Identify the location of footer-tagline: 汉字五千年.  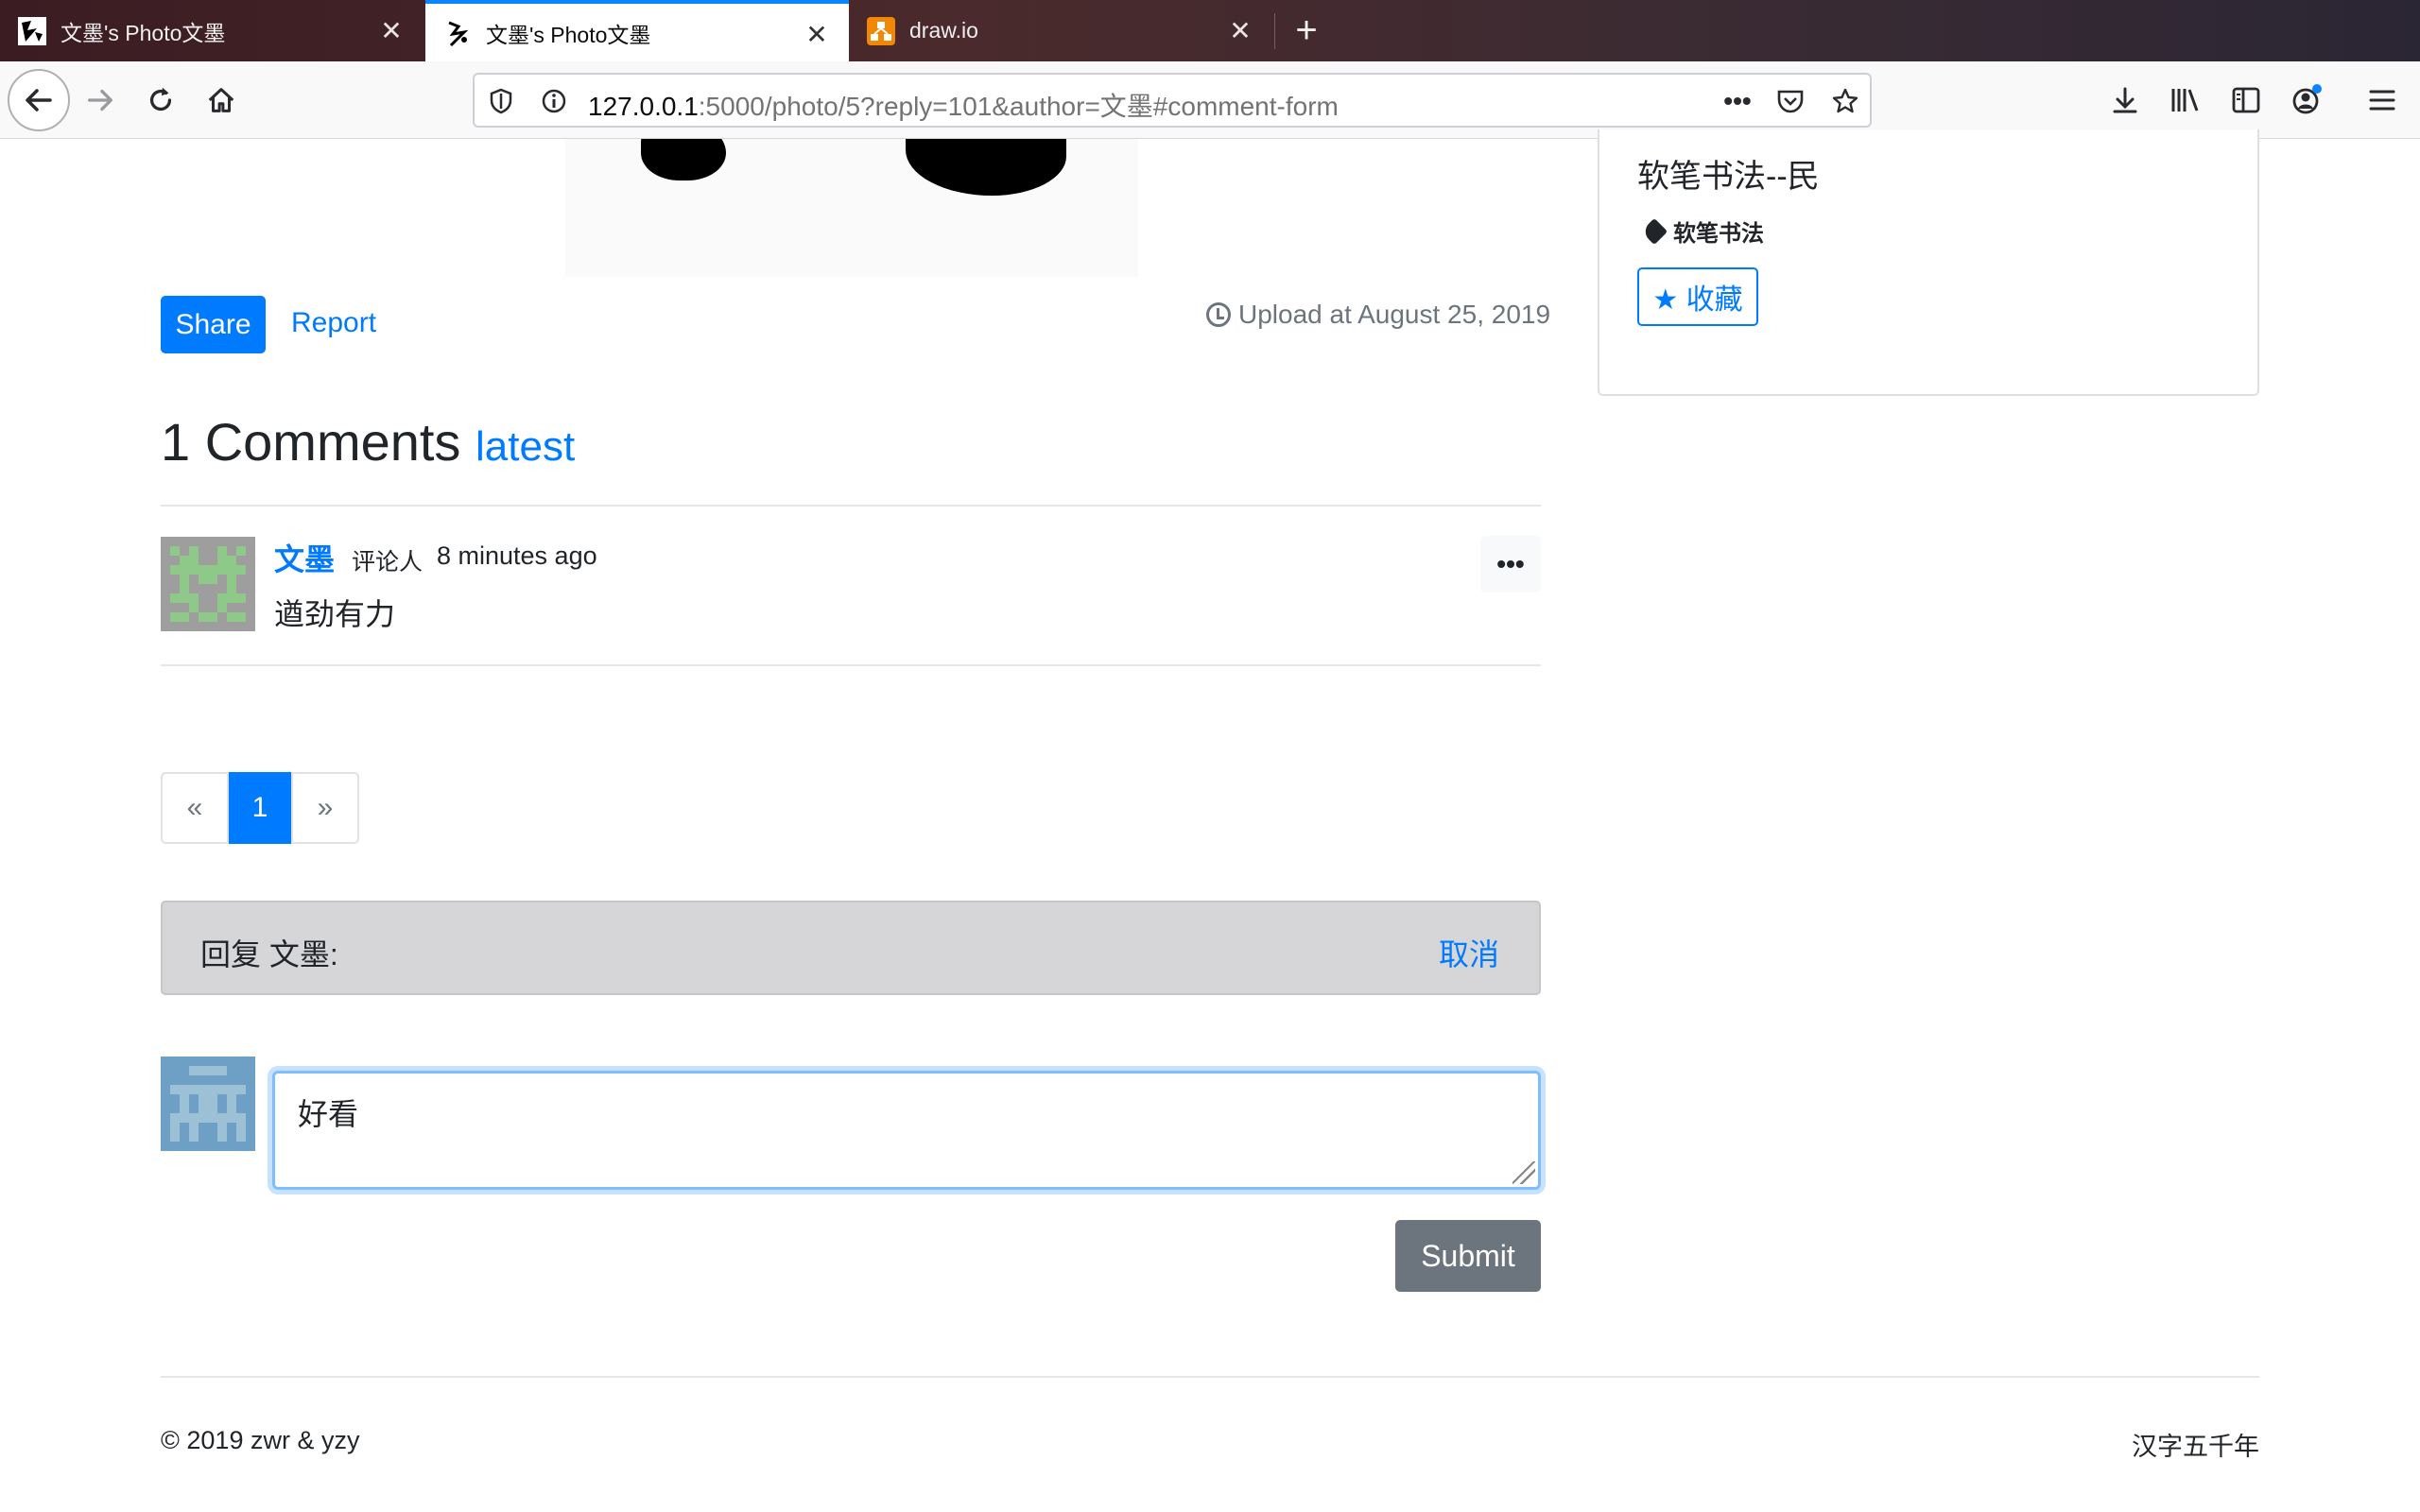
(2195, 1447).